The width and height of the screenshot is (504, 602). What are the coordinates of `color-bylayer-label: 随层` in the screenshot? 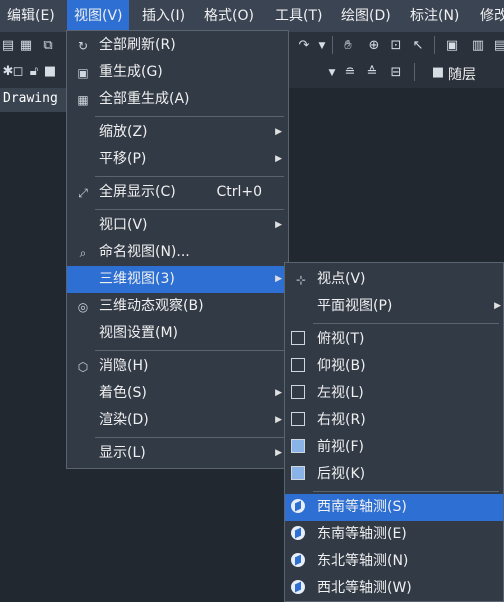 It's located at (462, 74).